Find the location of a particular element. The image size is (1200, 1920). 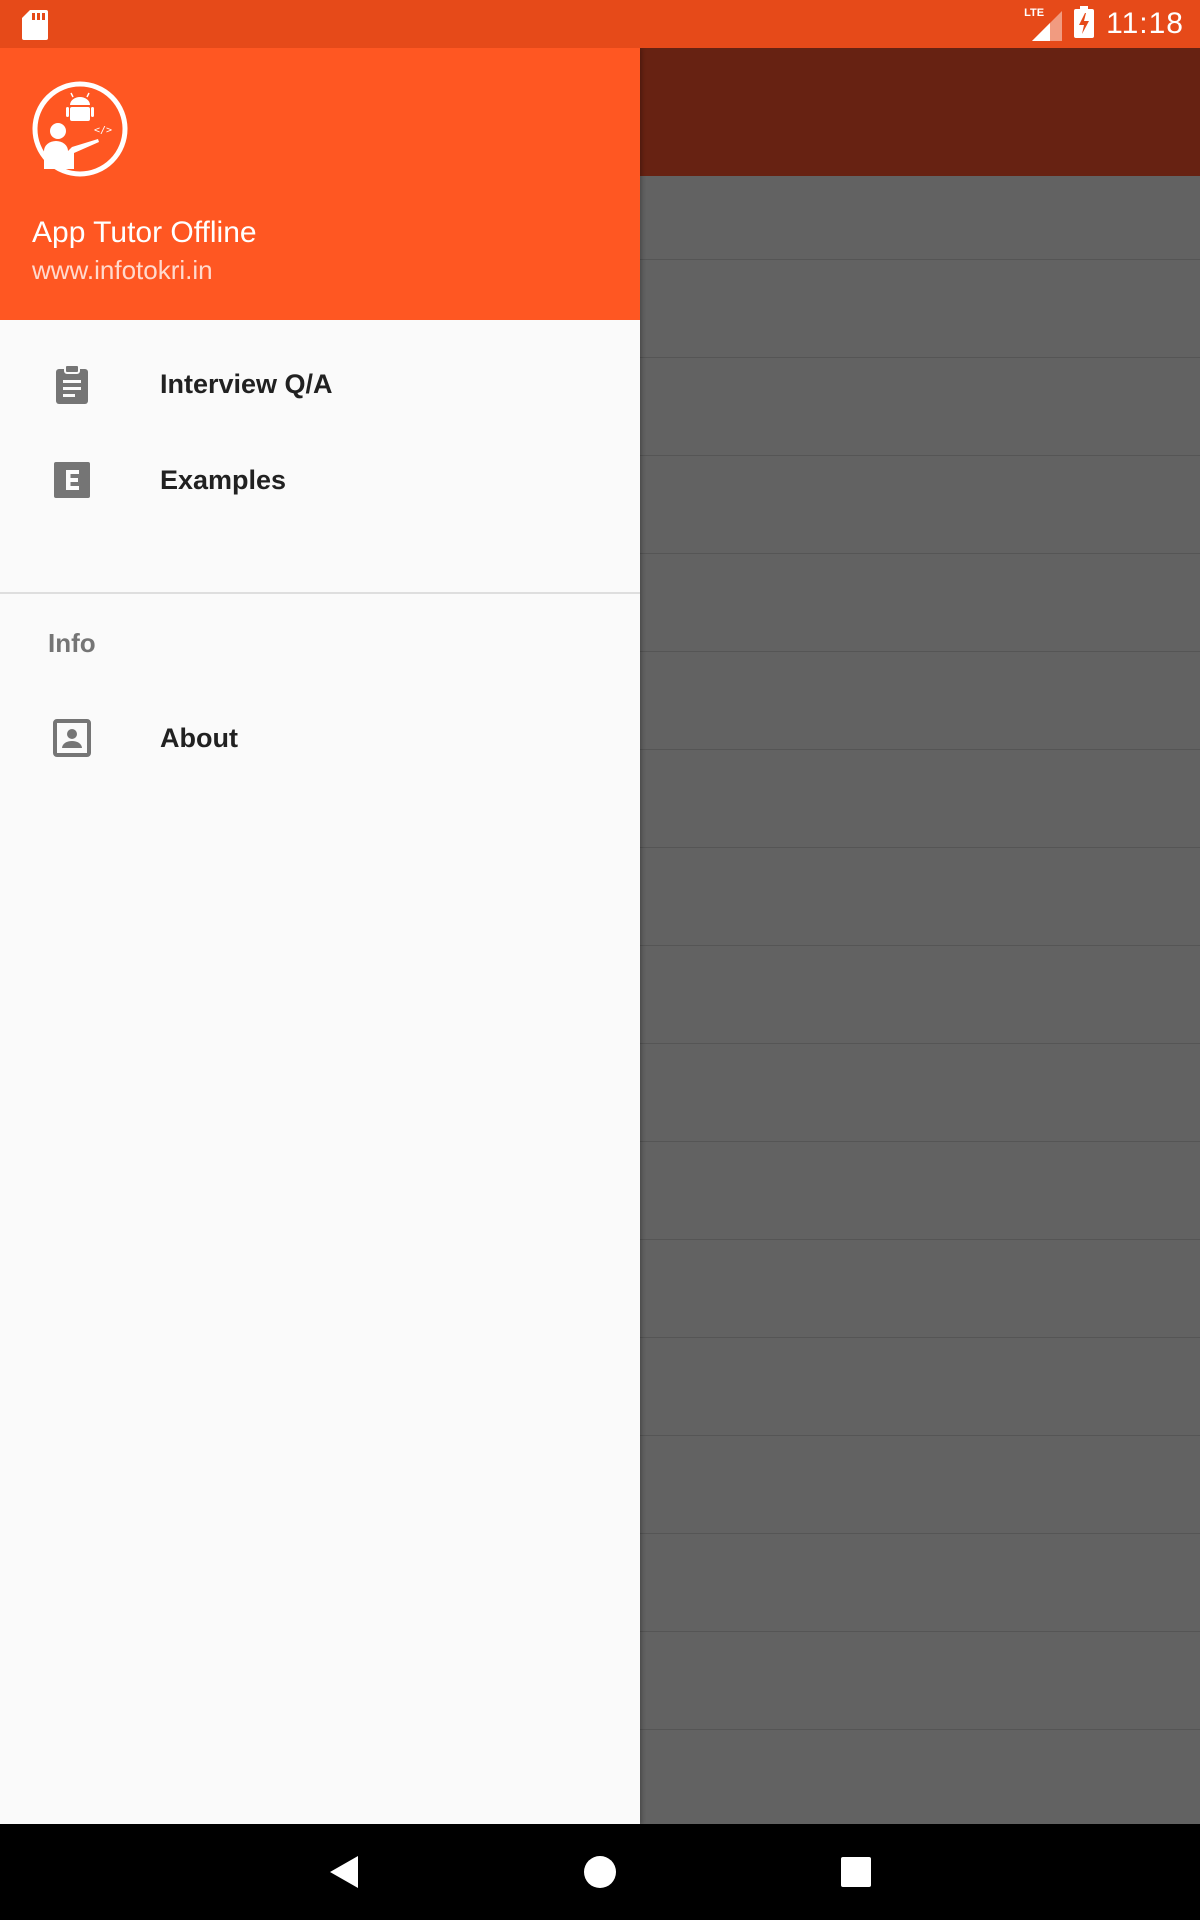

menu-item-label: Interview Q/A is located at coordinates (246, 383).